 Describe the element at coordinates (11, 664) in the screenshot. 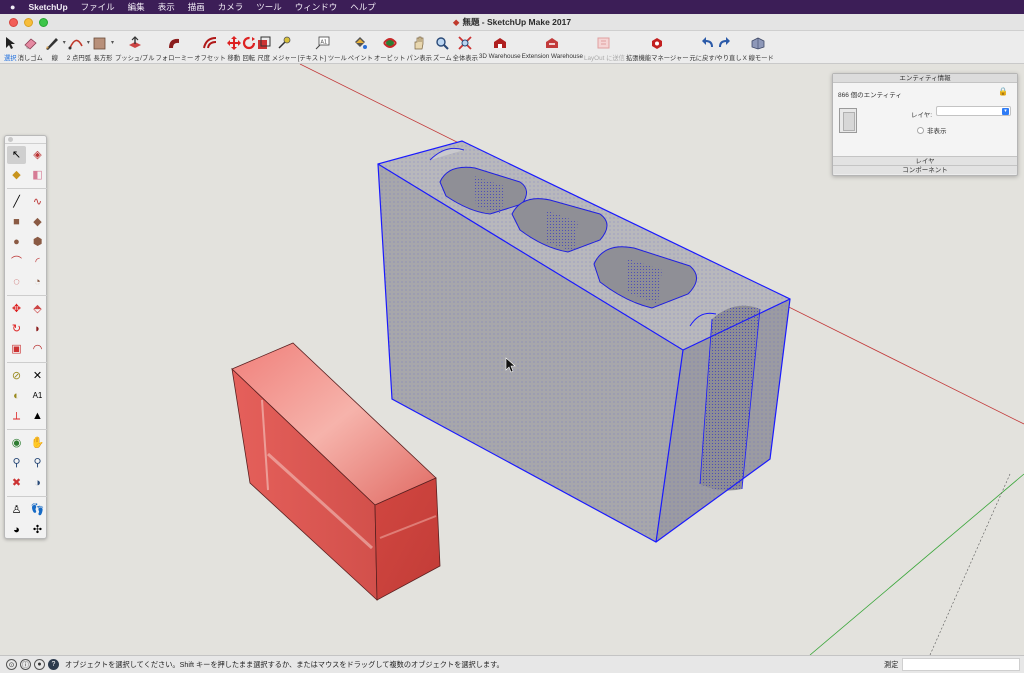

I see `geo-location-icon: ⊙` at that location.